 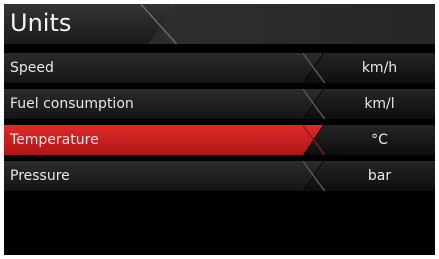 What do you see at coordinates (219, 104) in the screenshot?
I see `units-row-fuel-consumption: Fuel consumption km/l` at bounding box center [219, 104].